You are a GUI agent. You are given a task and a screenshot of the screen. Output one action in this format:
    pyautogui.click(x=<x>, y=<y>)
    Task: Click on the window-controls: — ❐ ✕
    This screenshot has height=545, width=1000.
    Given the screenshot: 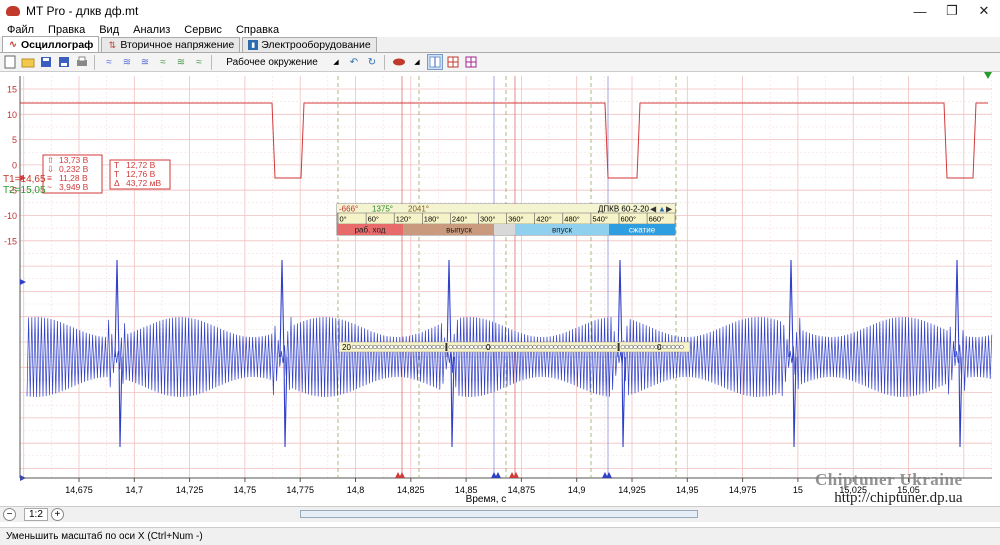 What is the action you would take?
    pyautogui.click(x=952, y=11)
    